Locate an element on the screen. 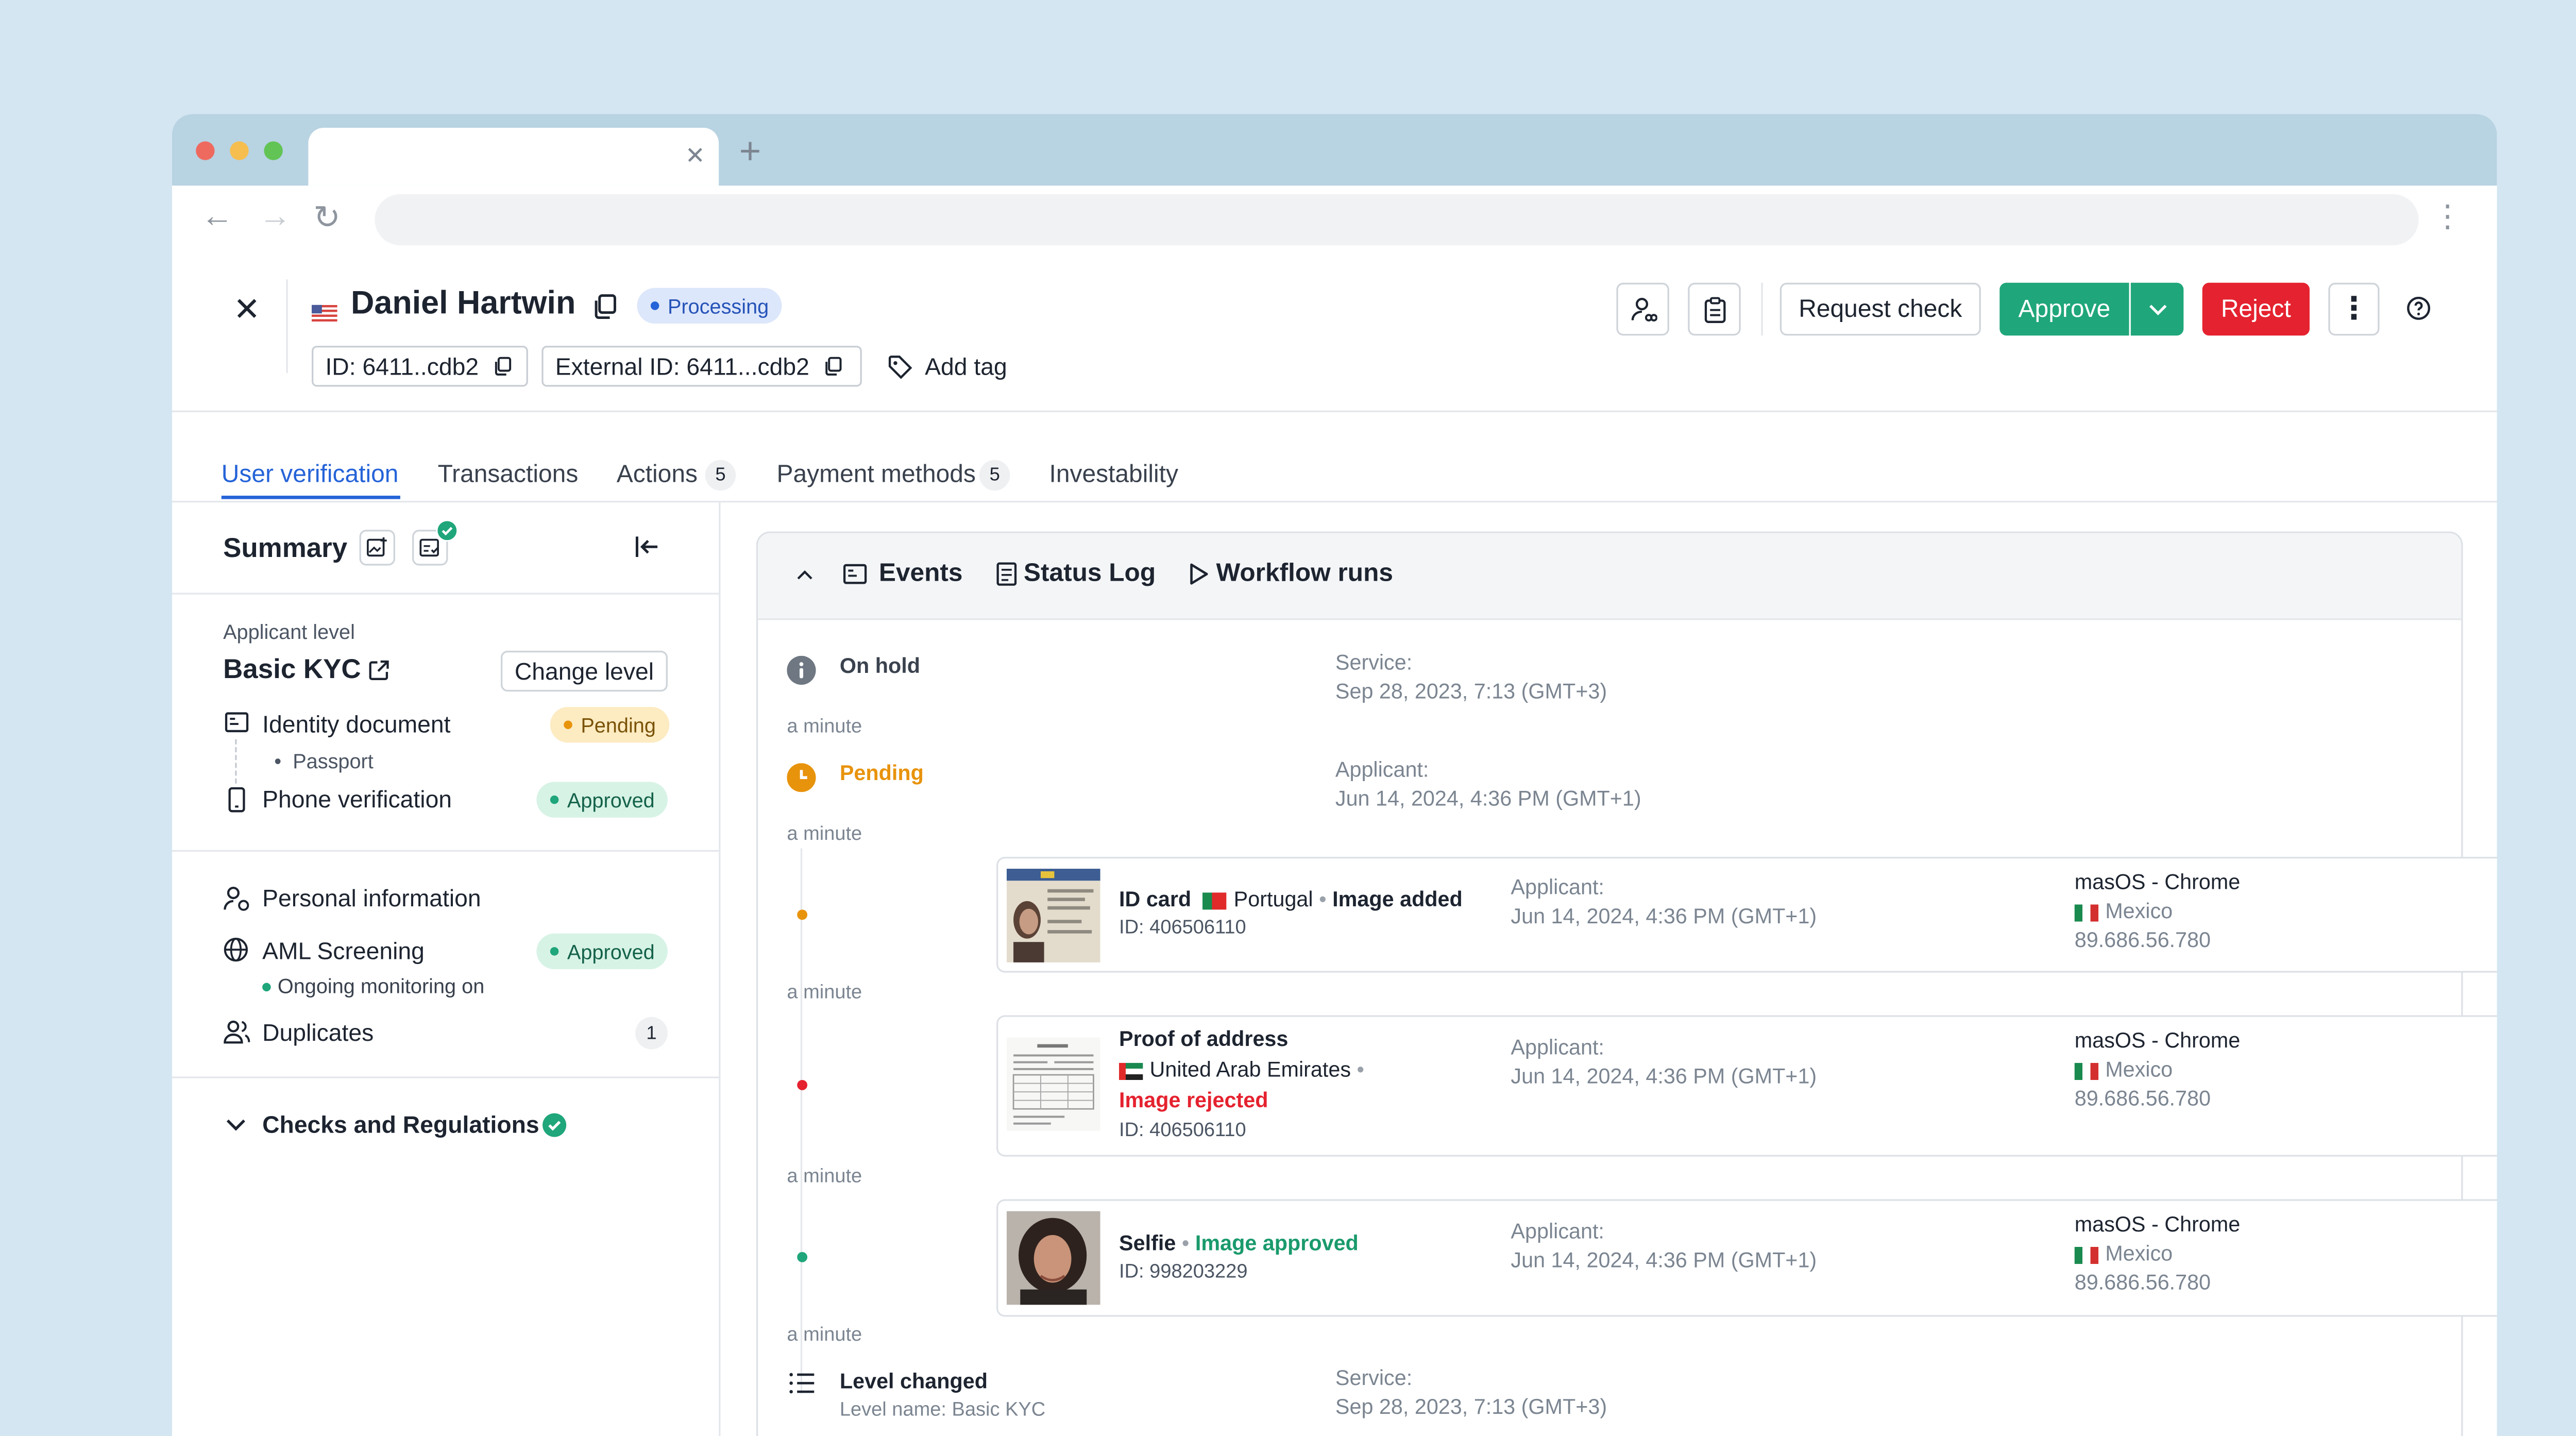 This screenshot has width=2576, height=1436. tab-actions: Actions is located at coordinates (657, 476).